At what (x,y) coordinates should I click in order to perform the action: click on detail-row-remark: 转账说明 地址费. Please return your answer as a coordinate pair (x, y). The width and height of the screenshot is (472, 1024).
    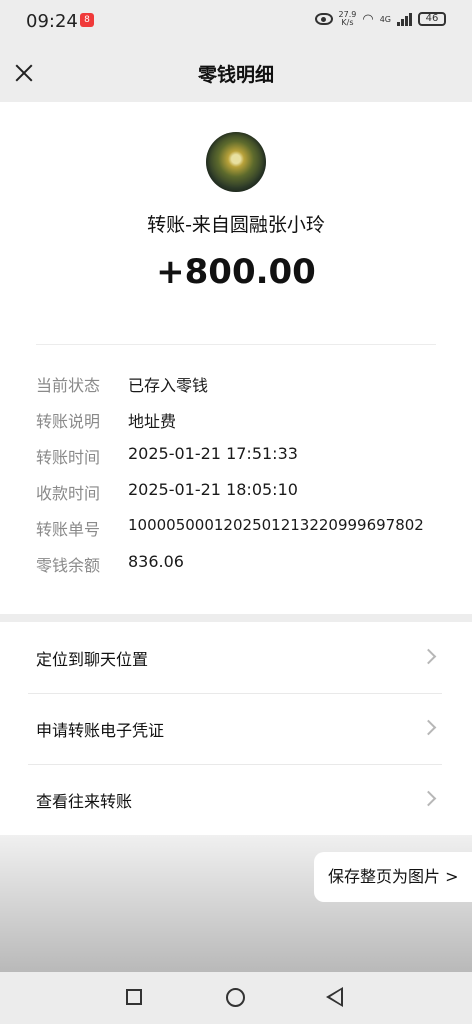
    Looking at the image, I should click on (246, 420).